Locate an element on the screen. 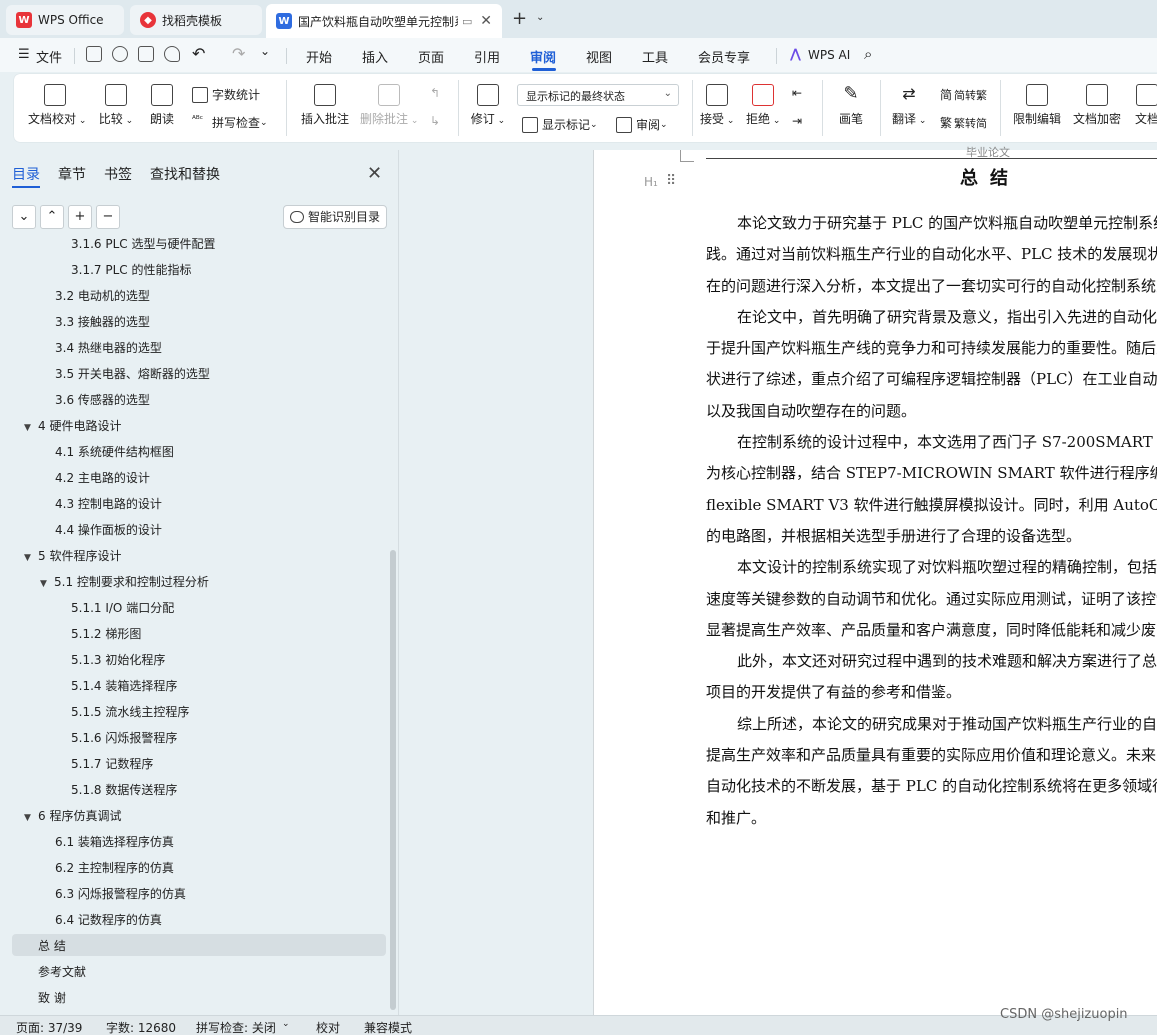 Image resolution: width=1157 pixels, height=1035 pixels. menu-member: 会员专享 is located at coordinates (724, 56).